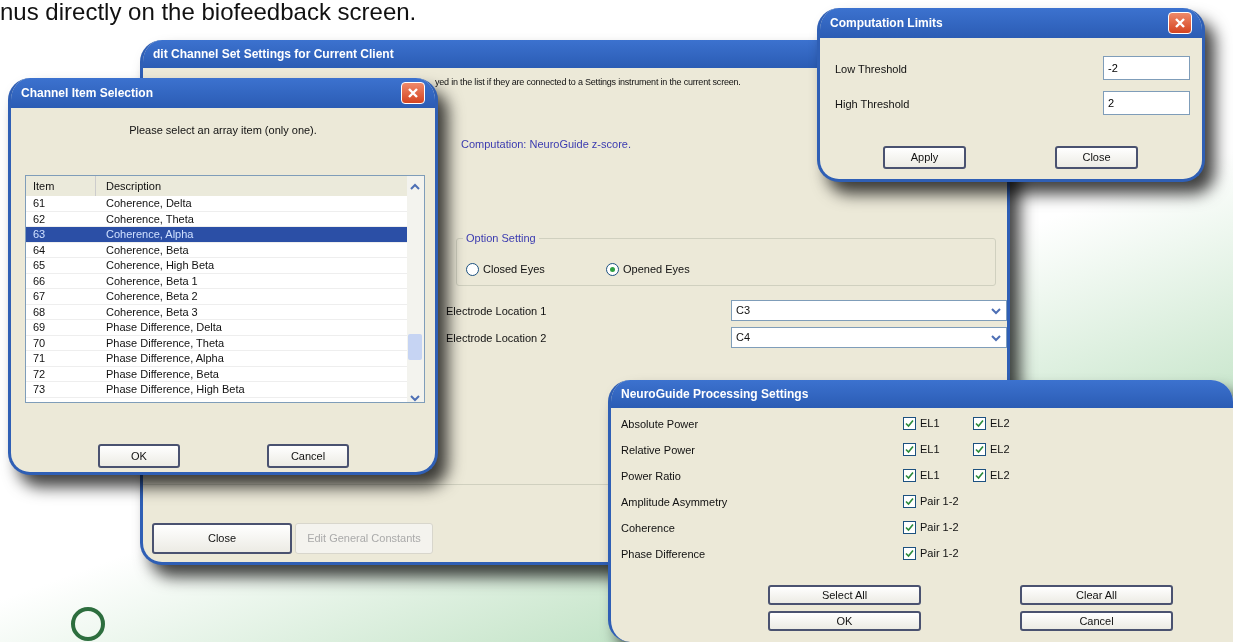 This screenshot has width=1233, height=642. Describe the element at coordinates (871, 69) in the screenshot. I see `field-label: Low Threshold` at that location.